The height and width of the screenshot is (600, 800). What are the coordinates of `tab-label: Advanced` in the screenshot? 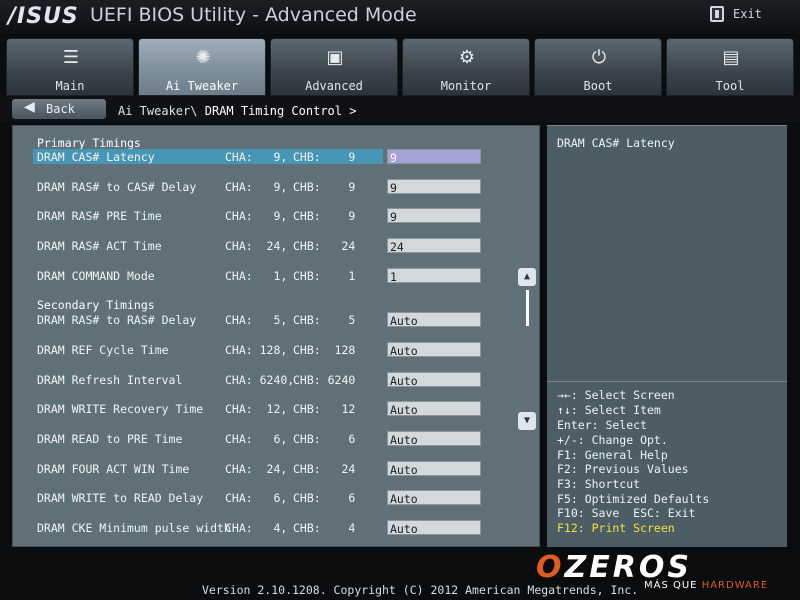 It's located at (334, 86).